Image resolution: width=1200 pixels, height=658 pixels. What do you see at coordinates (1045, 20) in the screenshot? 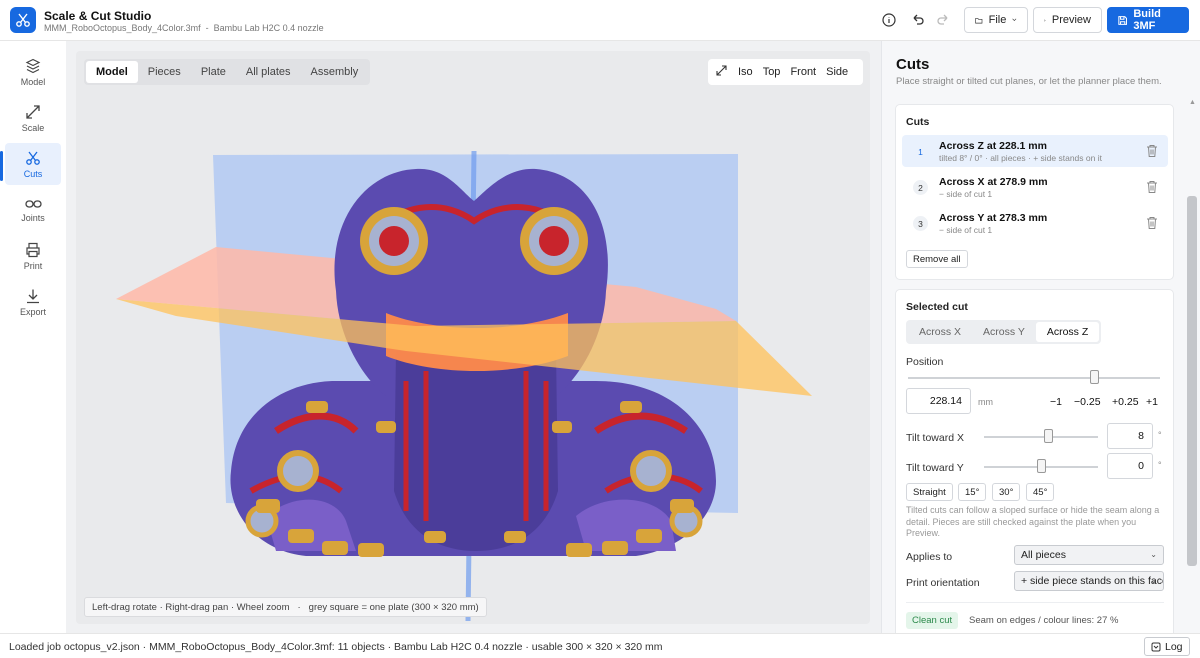
I see `play-icon` at bounding box center [1045, 20].